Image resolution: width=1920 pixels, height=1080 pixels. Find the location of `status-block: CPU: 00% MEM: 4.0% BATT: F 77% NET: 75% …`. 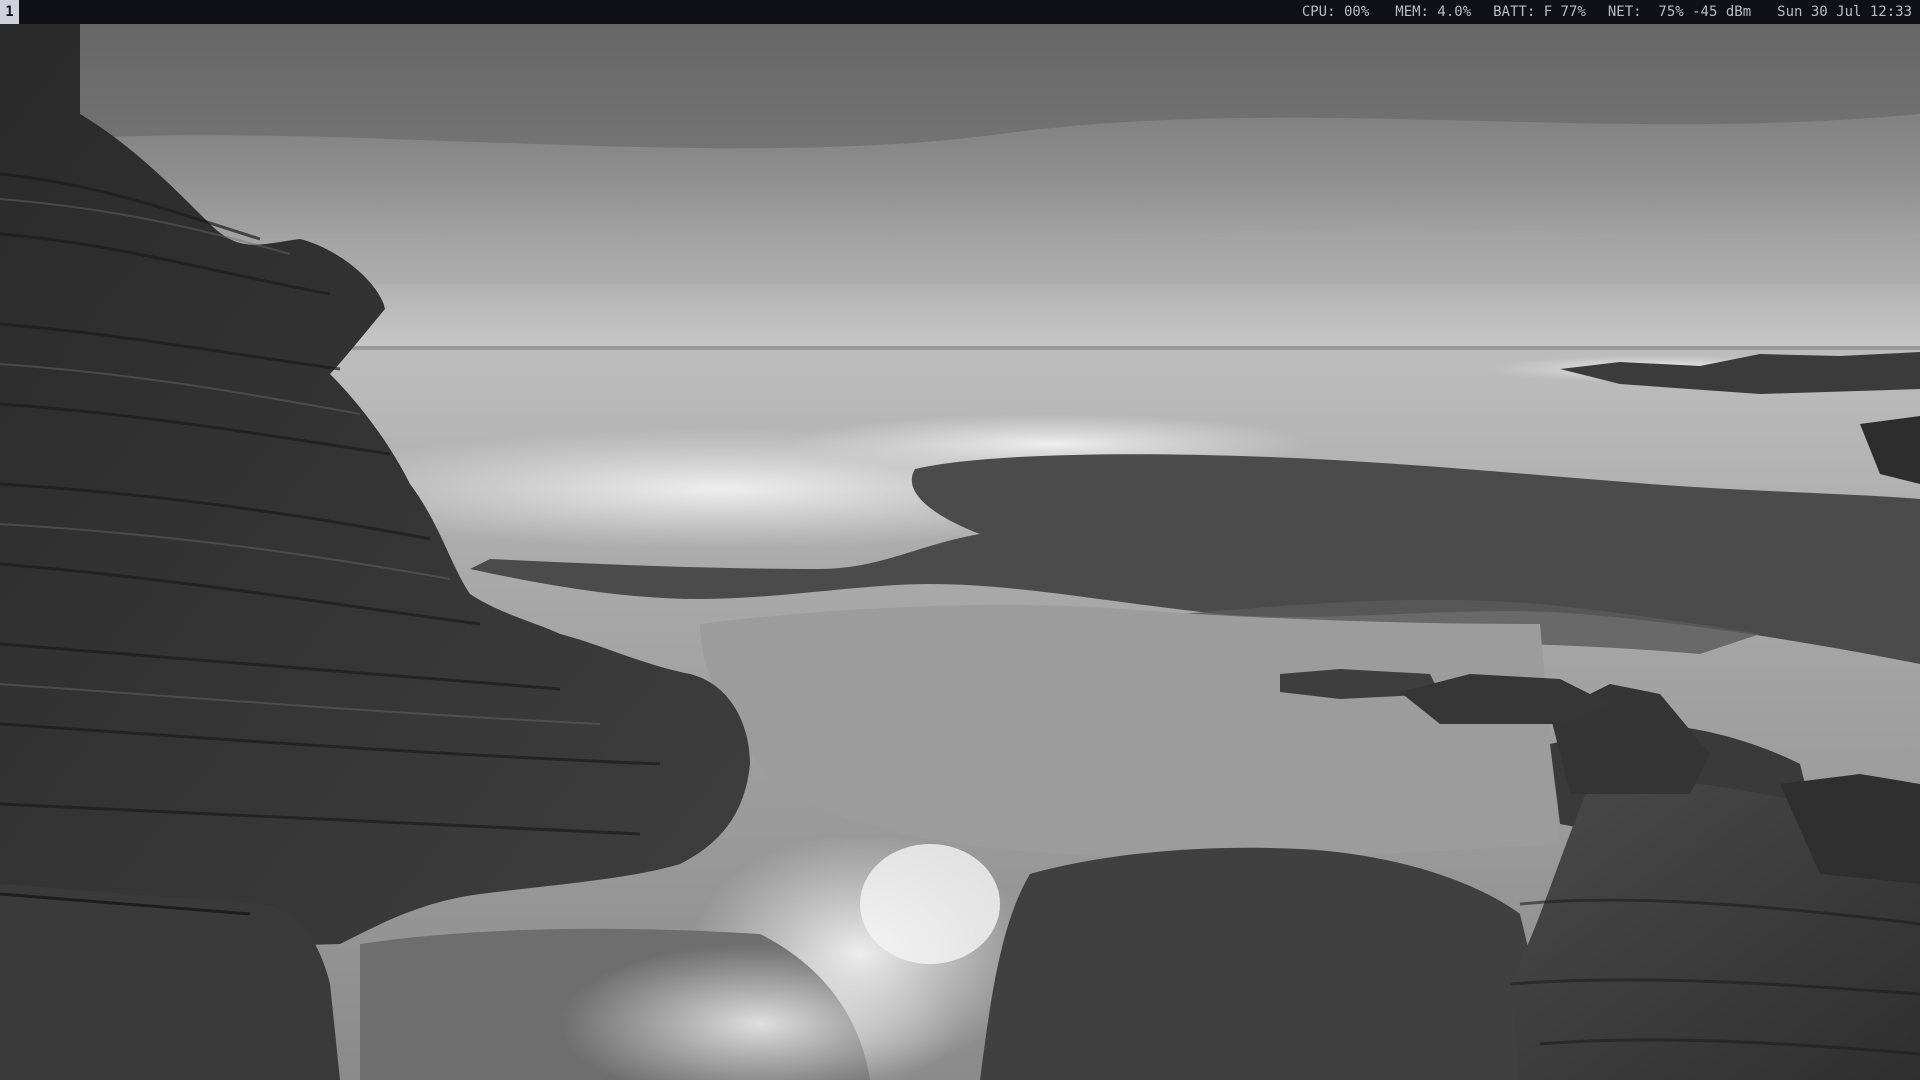

status-block: CPU: 00% MEM: 4.0% BATT: F 77% NET: 75% … is located at coordinates (1611, 12).